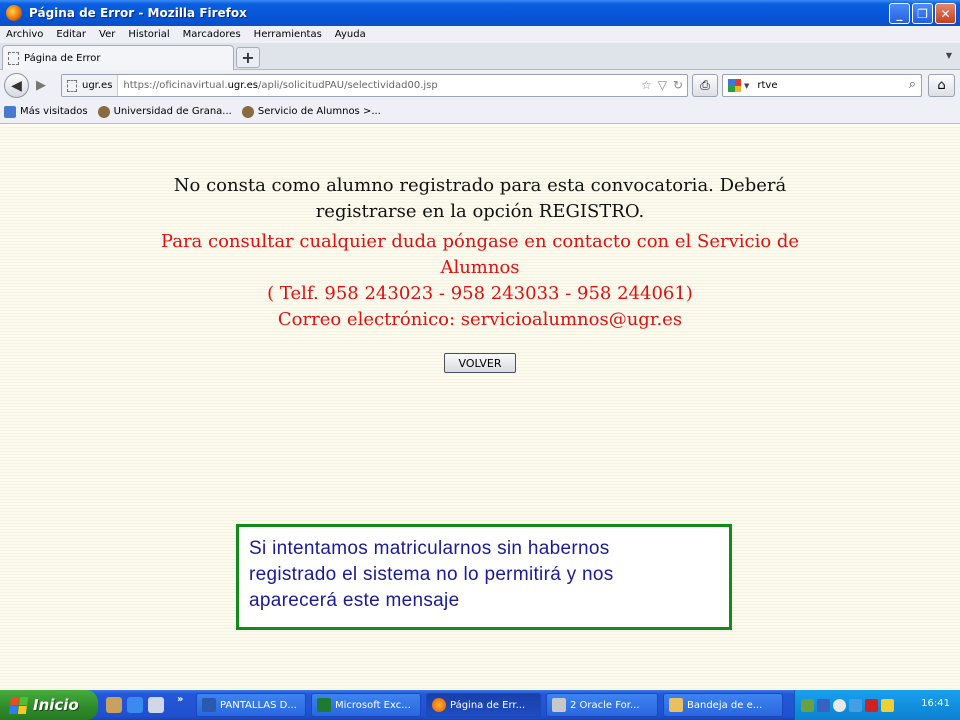 This screenshot has height=720, width=960. I want to click on menu-ver: Ver, so click(107, 34).